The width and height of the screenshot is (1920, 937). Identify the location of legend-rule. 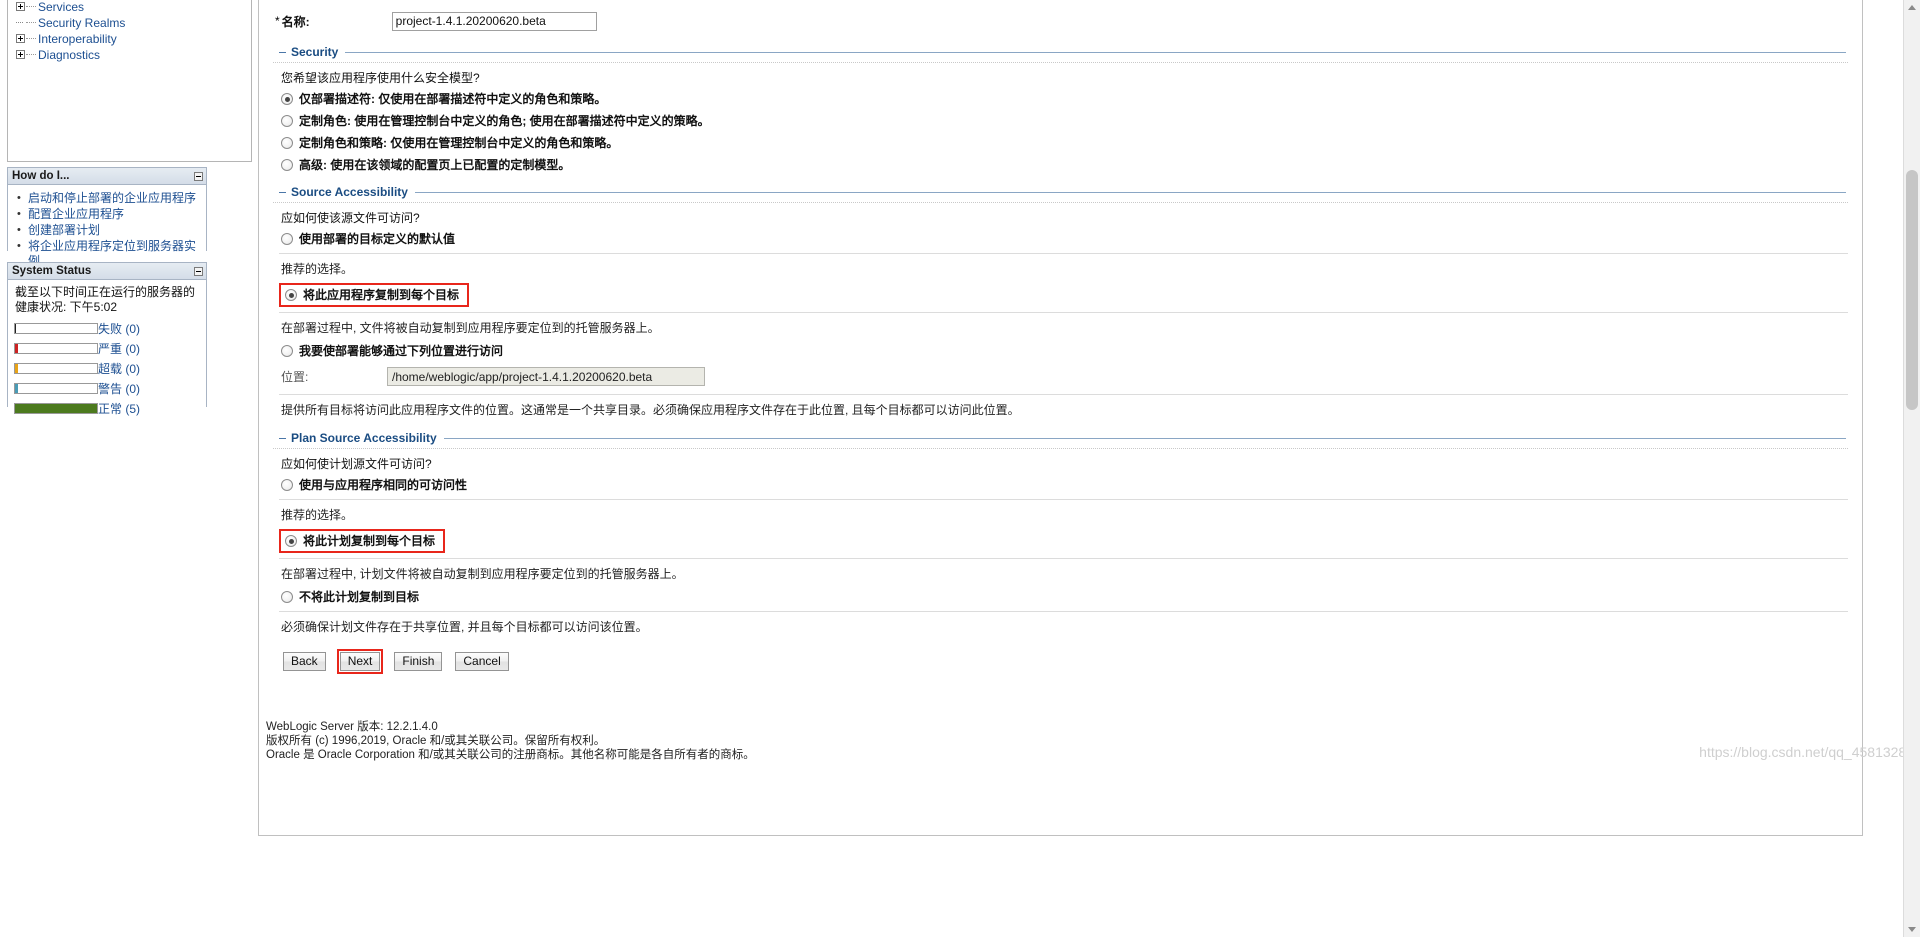
(1095, 52).